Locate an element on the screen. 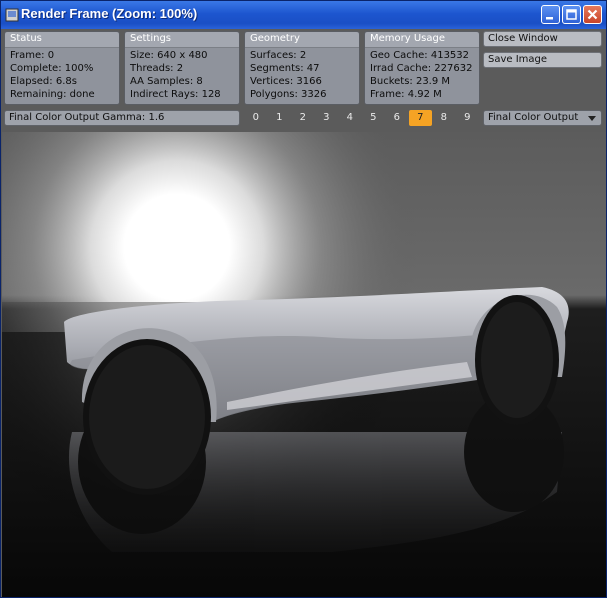  status-complete: Complete: 100% is located at coordinates (52, 68).